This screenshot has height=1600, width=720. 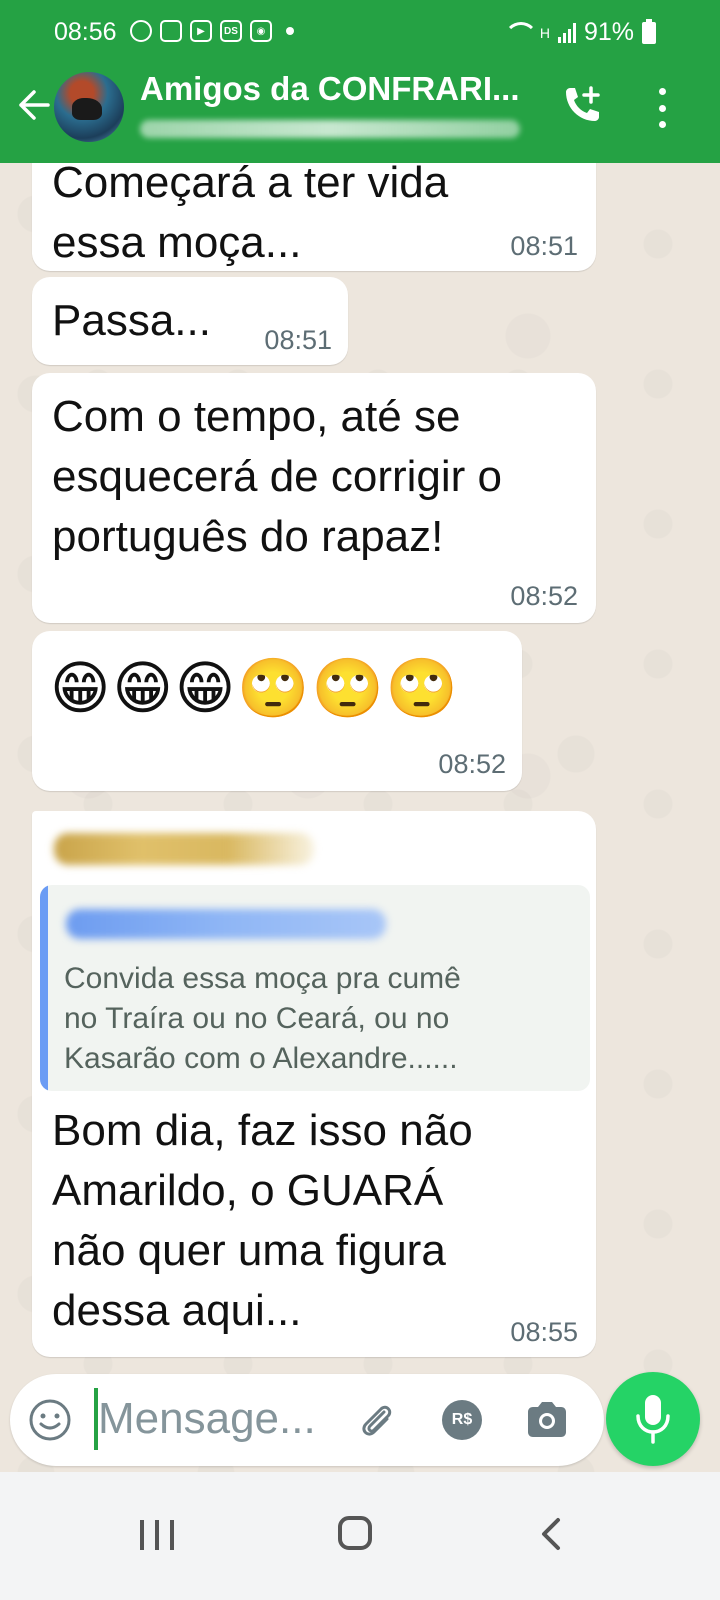 What do you see at coordinates (184, 849) in the screenshot?
I see `sender-name-redacted` at bounding box center [184, 849].